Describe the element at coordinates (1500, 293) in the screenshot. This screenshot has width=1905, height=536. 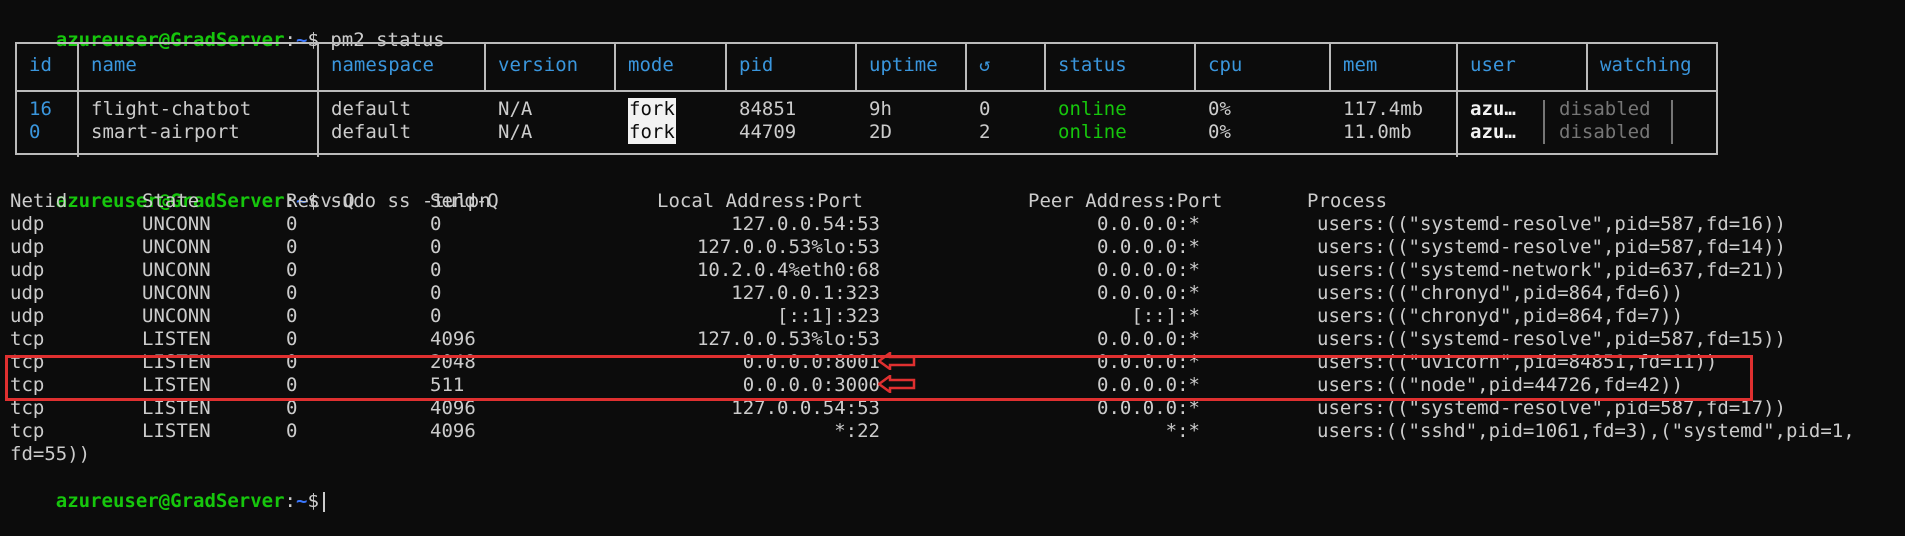
I see `ss-cell-process: users:(("chronyd",pid=864,fd=6))` at that location.